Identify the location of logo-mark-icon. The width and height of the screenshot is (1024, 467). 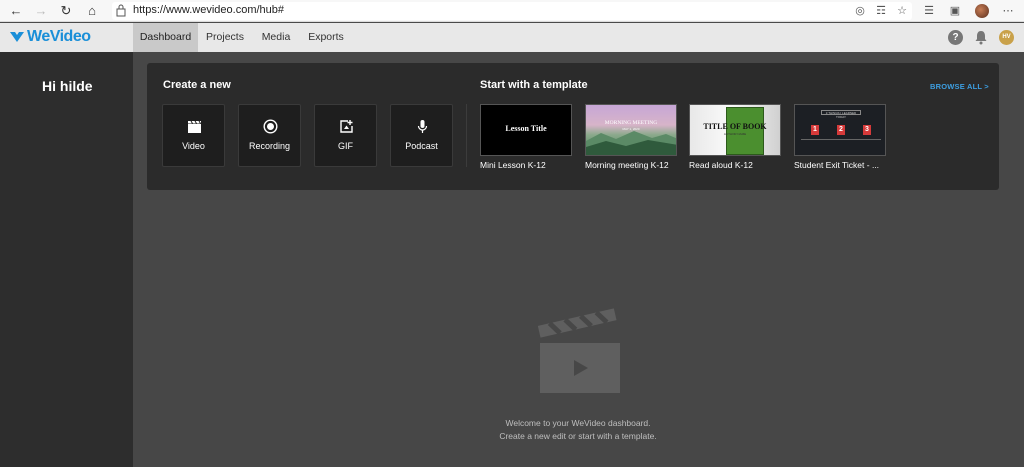
(17, 37).